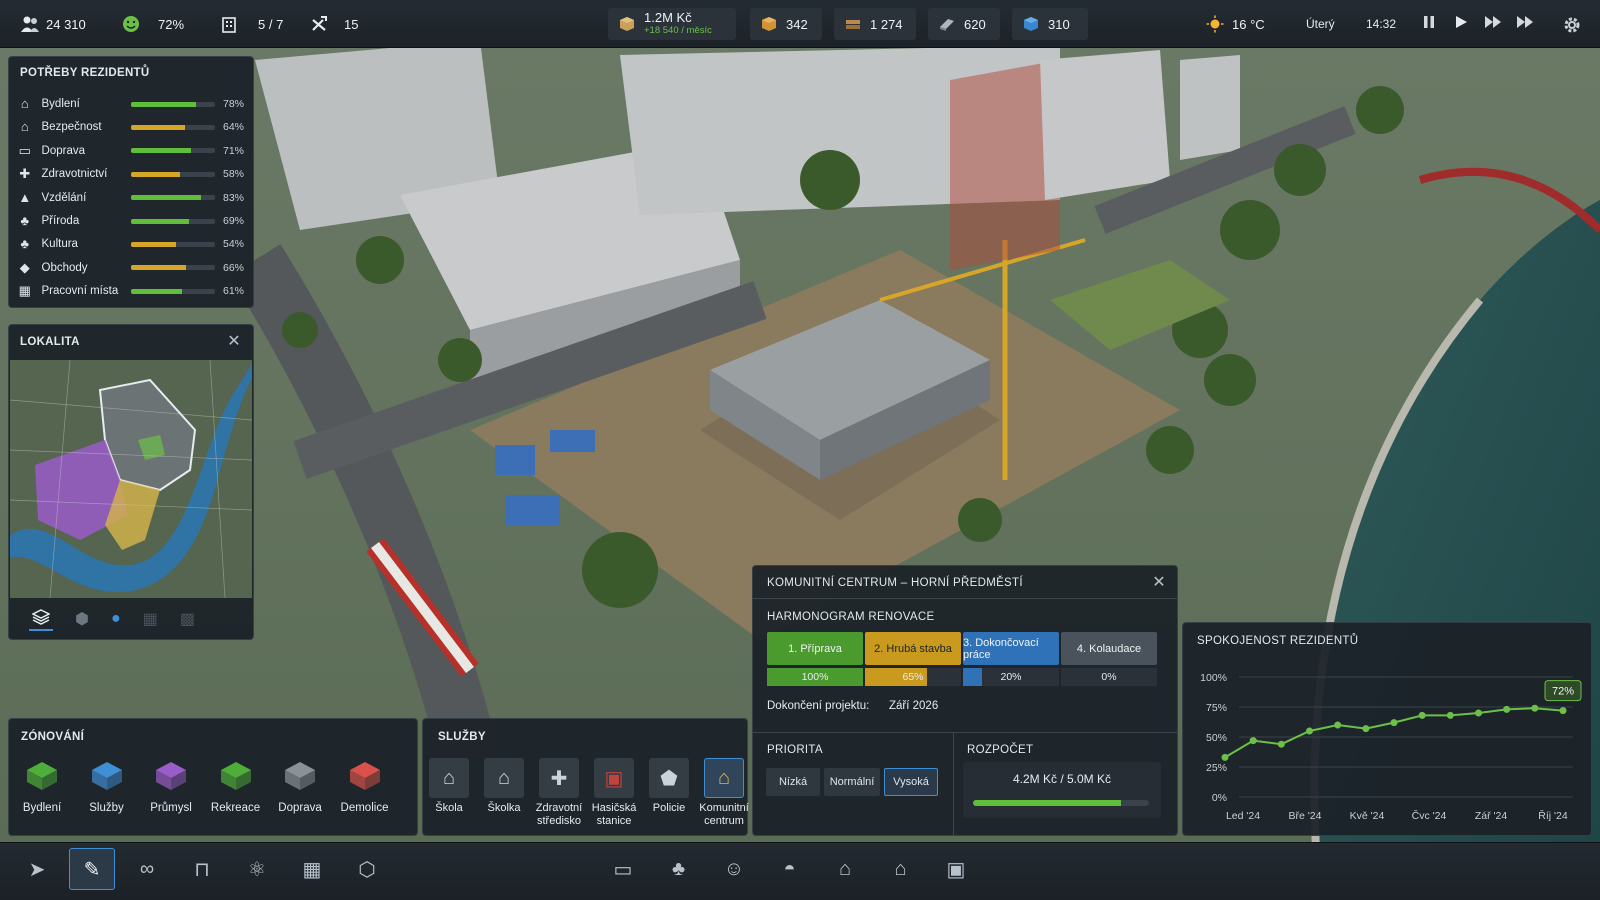 The height and width of the screenshot is (900, 1600). What do you see at coordinates (1061, 803) in the screenshot?
I see `budget-progress-bar` at bounding box center [1061, 803].